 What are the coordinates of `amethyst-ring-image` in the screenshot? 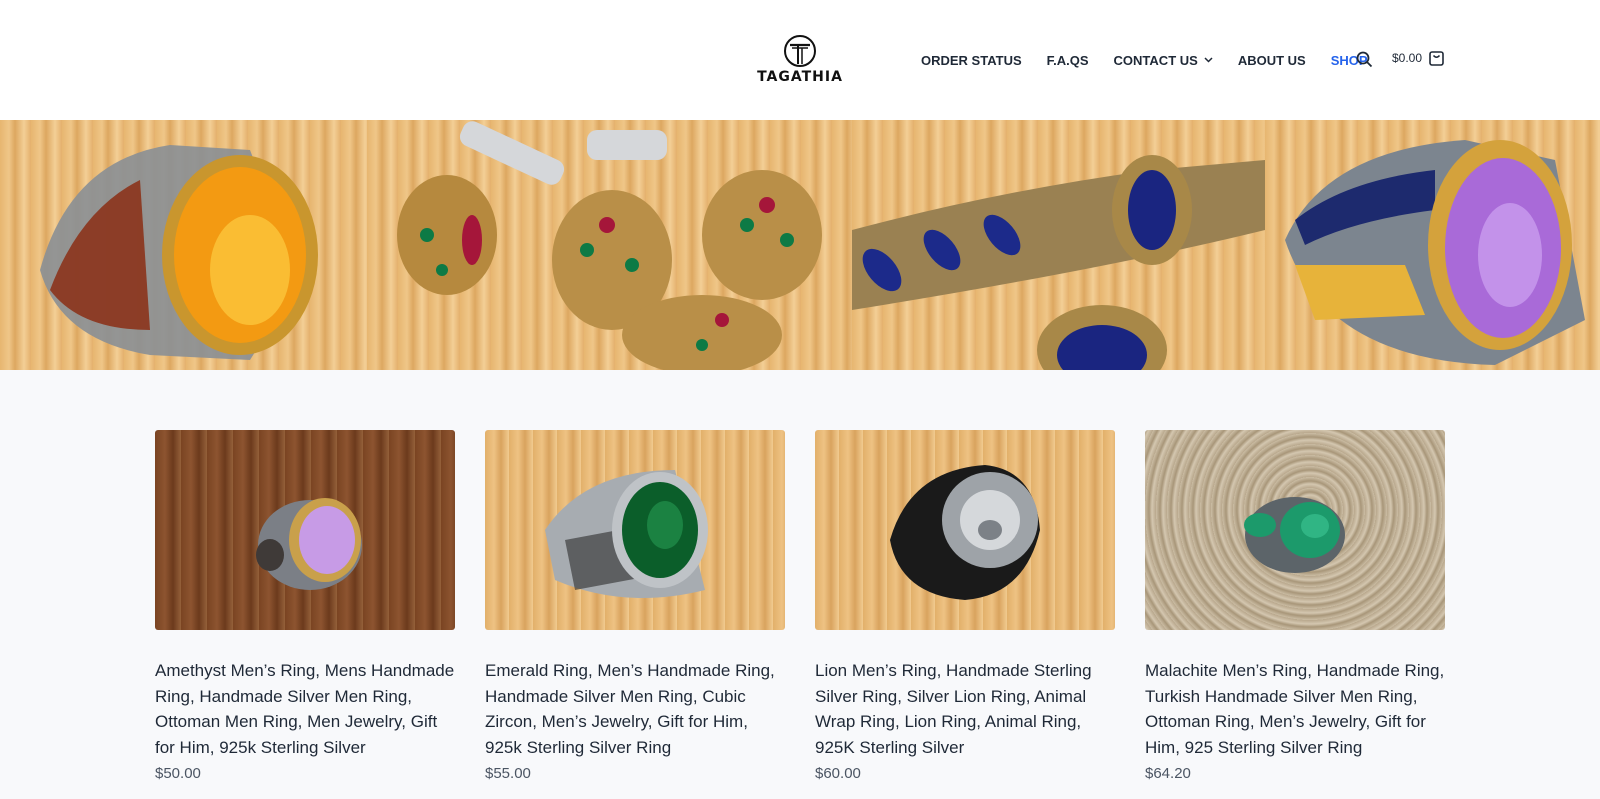 It's located at (1432, 245).